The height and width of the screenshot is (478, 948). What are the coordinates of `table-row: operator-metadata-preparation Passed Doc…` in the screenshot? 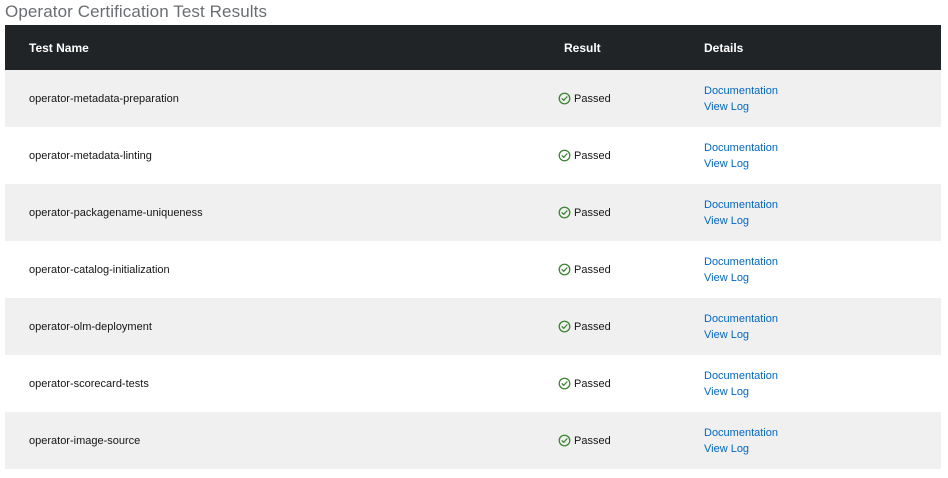 It's located at (473, 98).